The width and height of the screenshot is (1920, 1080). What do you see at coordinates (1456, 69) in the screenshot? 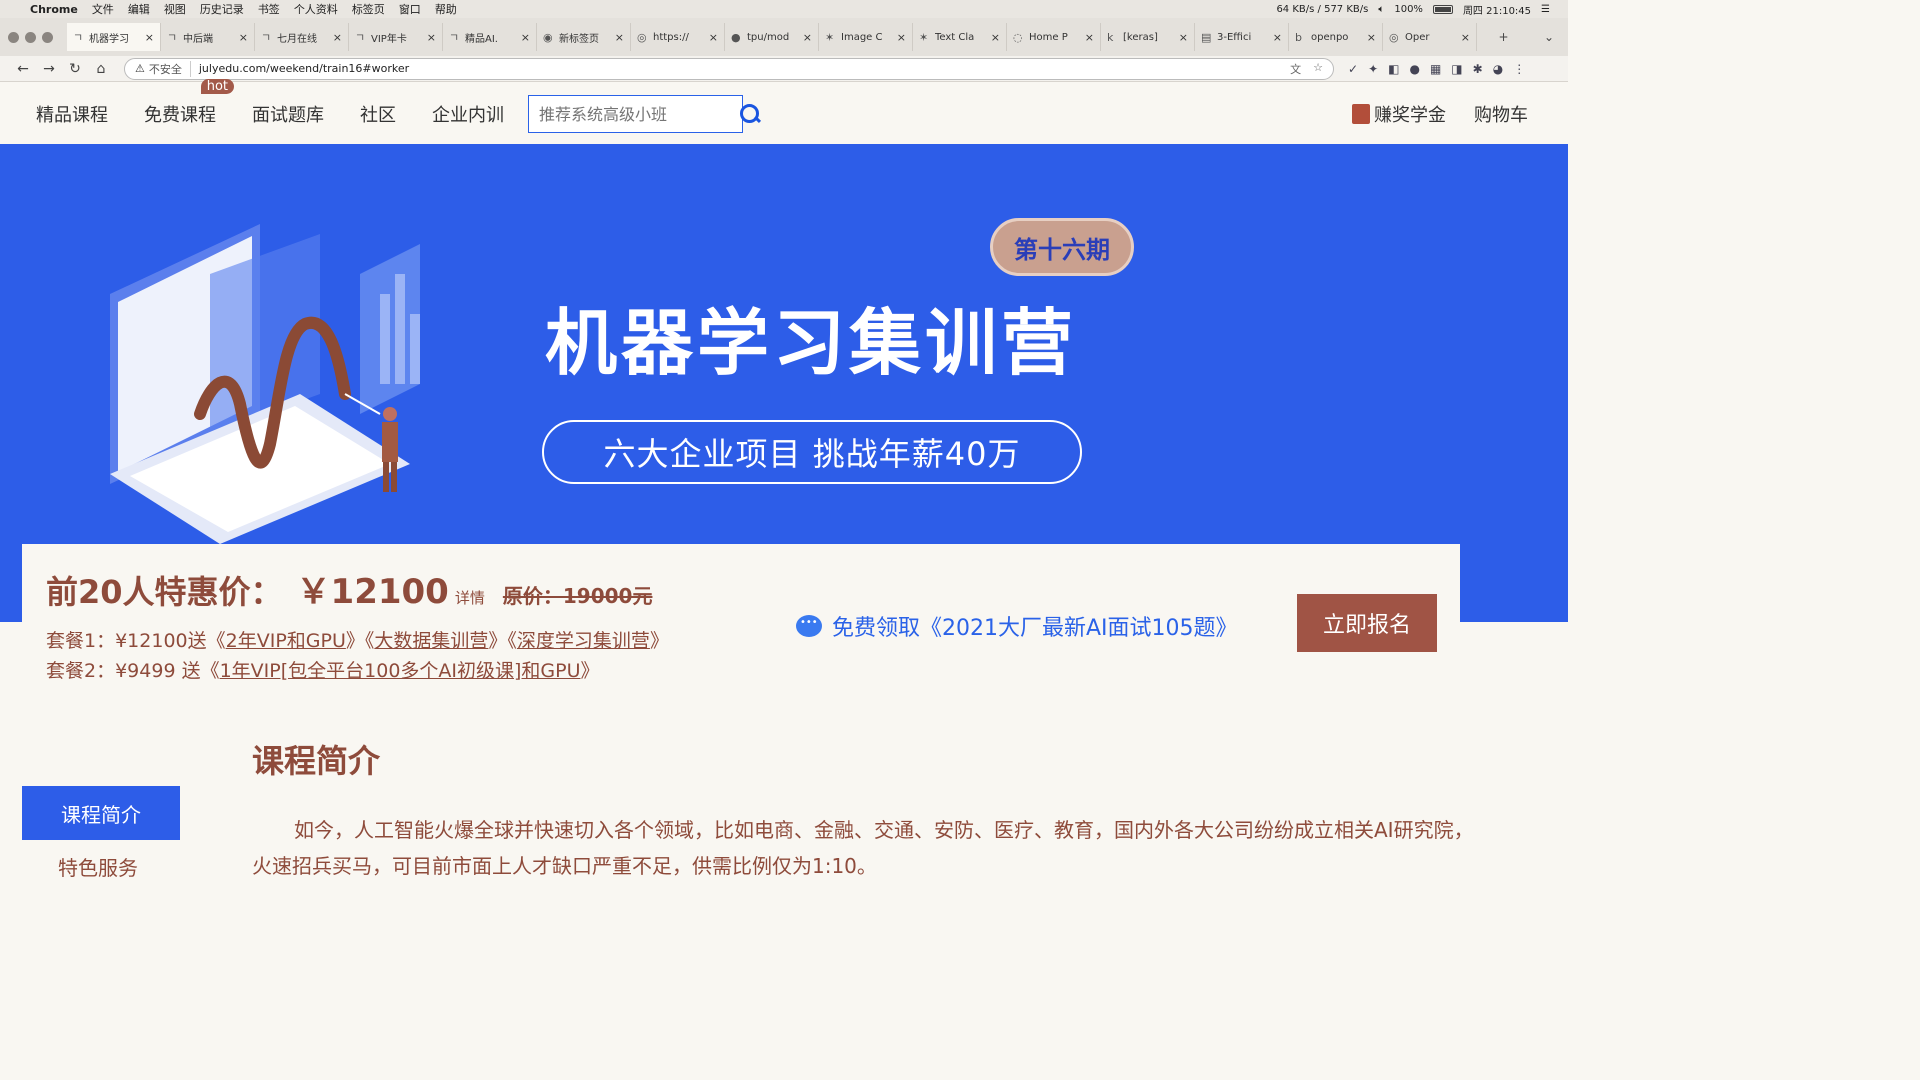
I see `extension-icon: ◨` at bounding box center [1456, 69].